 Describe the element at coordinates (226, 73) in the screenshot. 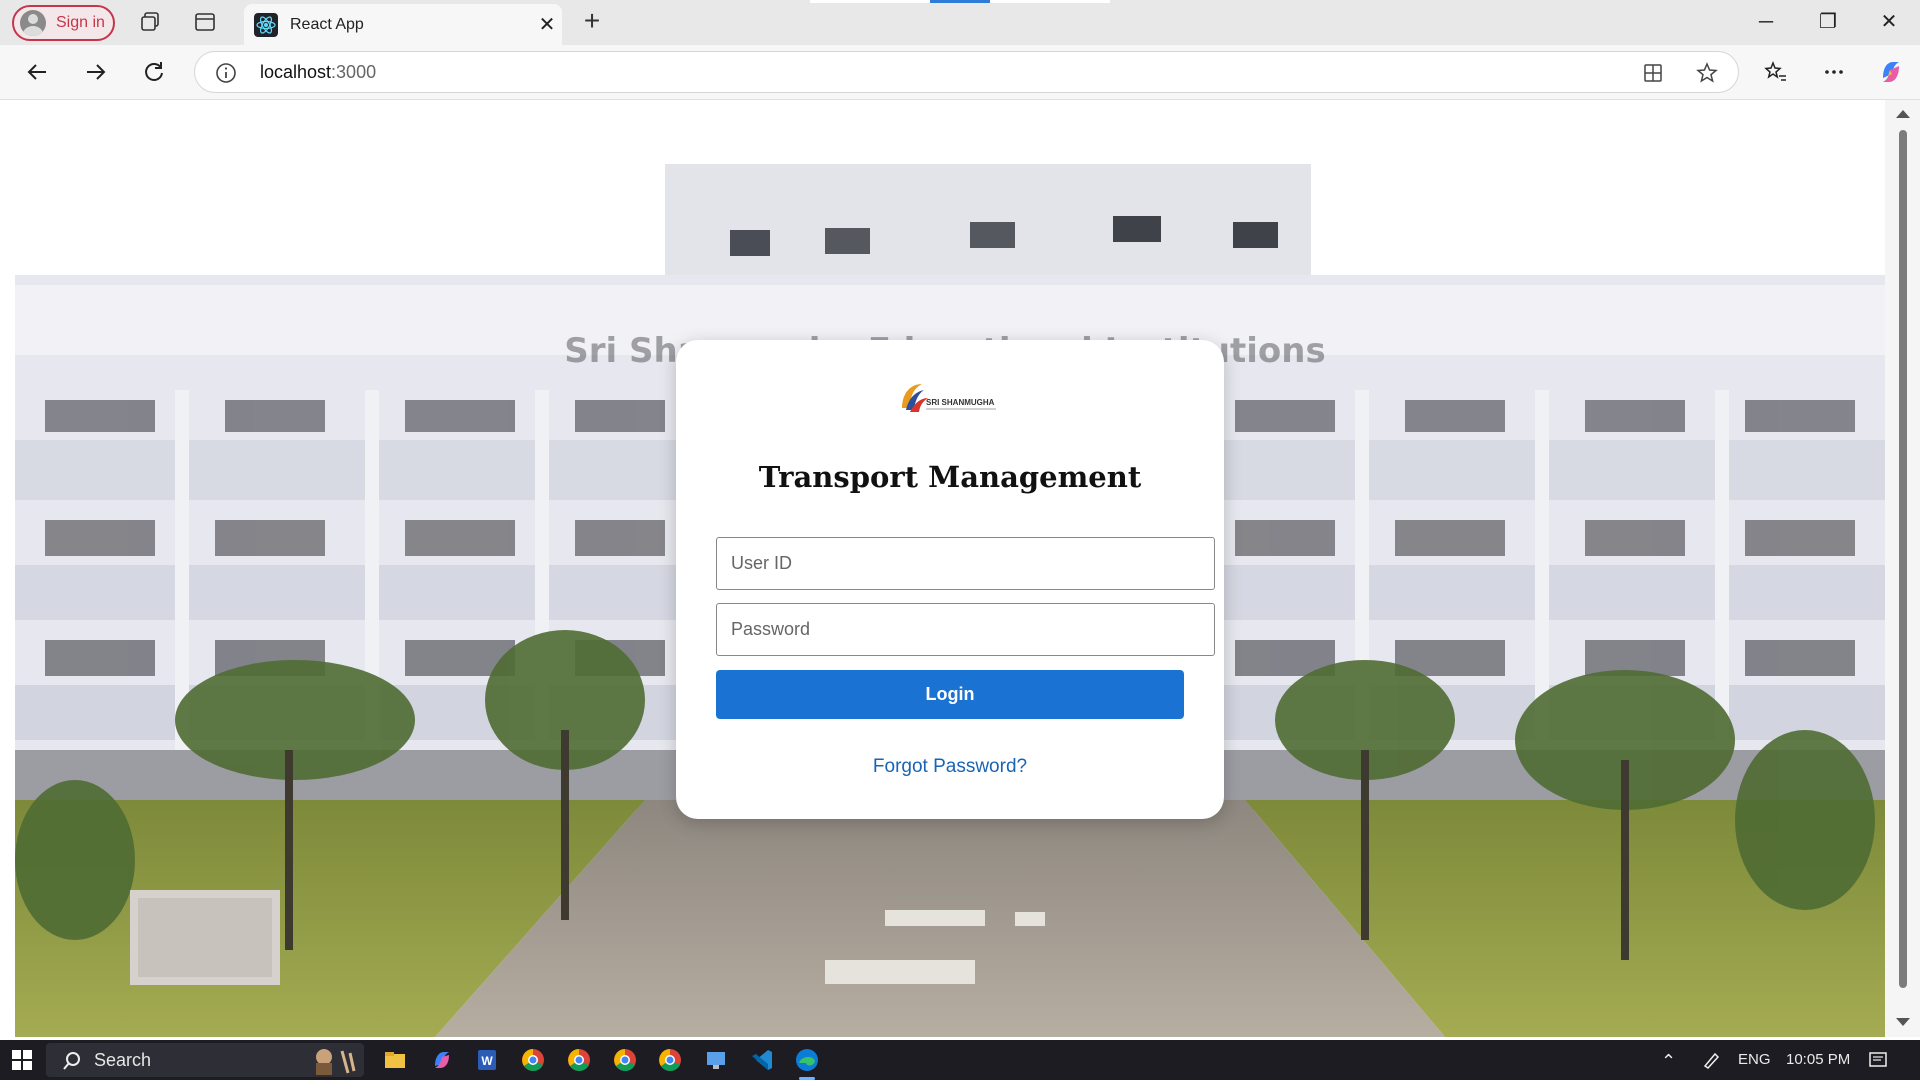

I see `info-icon` at that location.